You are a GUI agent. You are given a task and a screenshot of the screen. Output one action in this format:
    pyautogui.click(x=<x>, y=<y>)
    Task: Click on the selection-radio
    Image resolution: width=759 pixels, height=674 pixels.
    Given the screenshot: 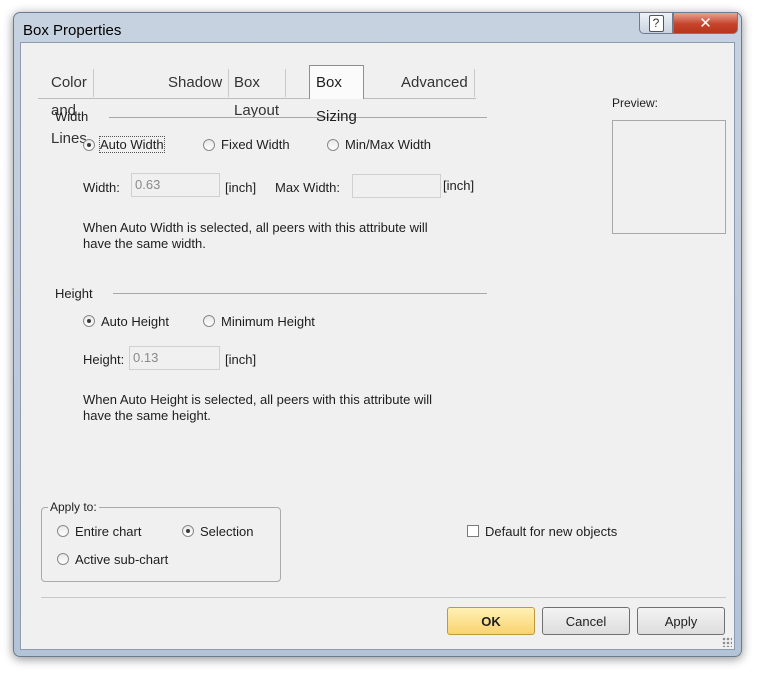 What is the action you would take?
    pyautogui.click(x=188, y=531)
    